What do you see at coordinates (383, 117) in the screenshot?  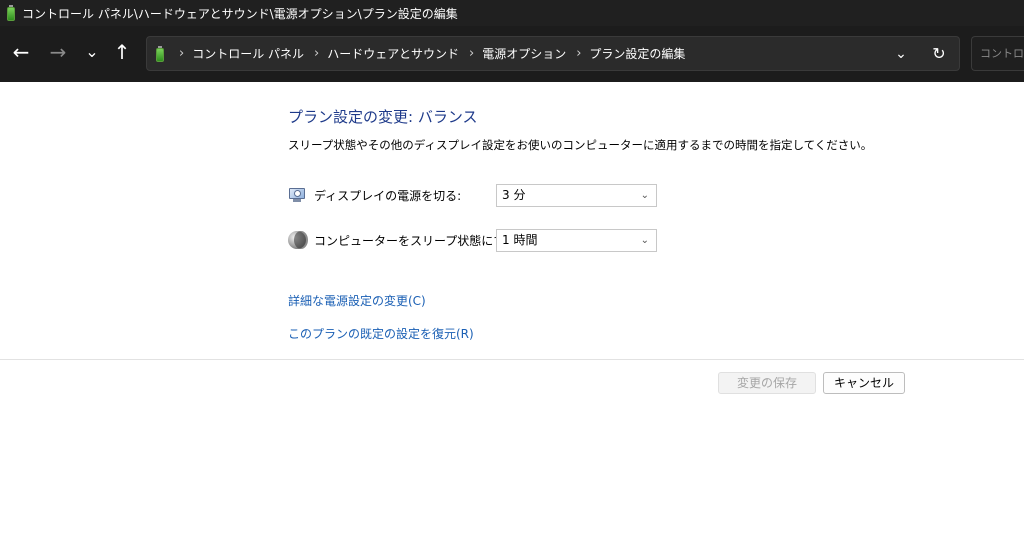 I see `page-title: プラン設定の変更: バランス` at bounding box center [383, 117].